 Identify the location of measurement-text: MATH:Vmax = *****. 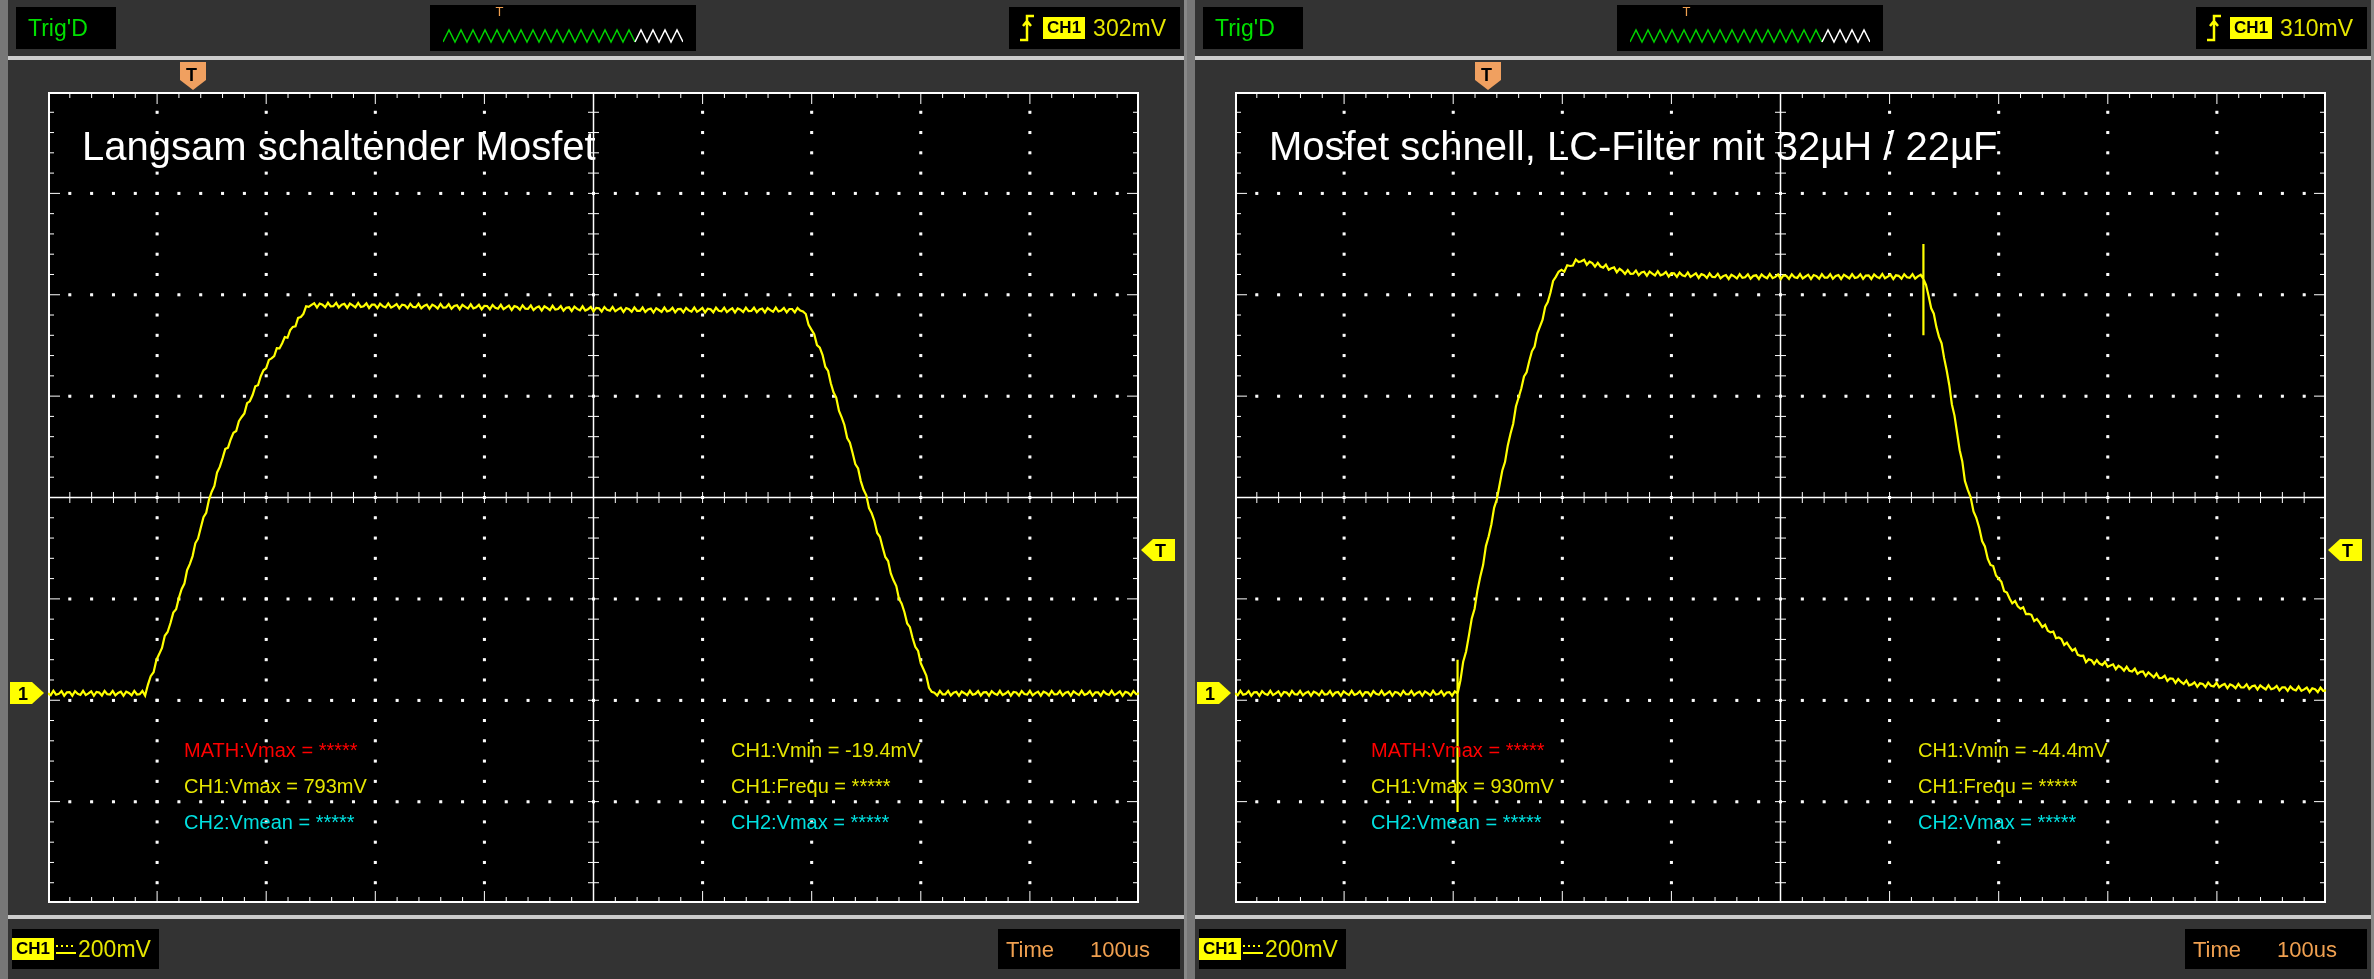
(271, 750).